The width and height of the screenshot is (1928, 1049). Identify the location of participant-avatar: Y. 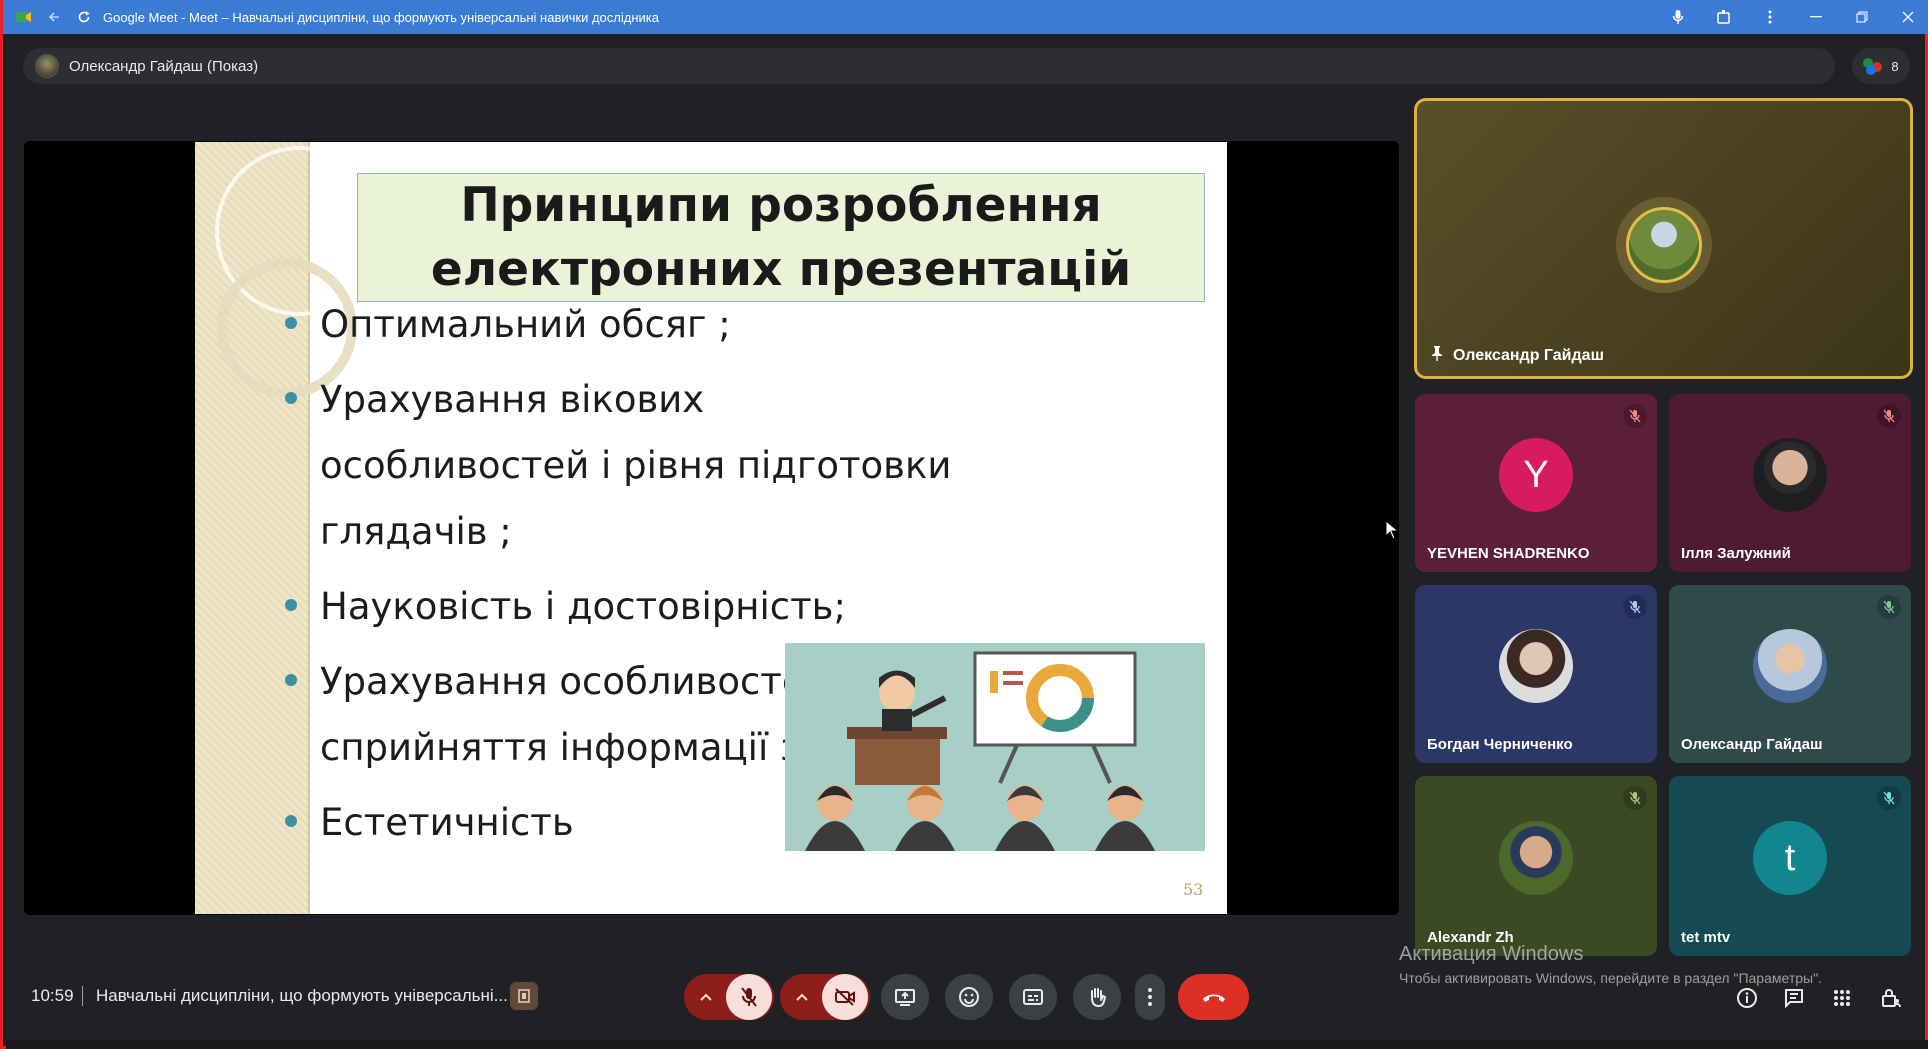
(1536, 475).